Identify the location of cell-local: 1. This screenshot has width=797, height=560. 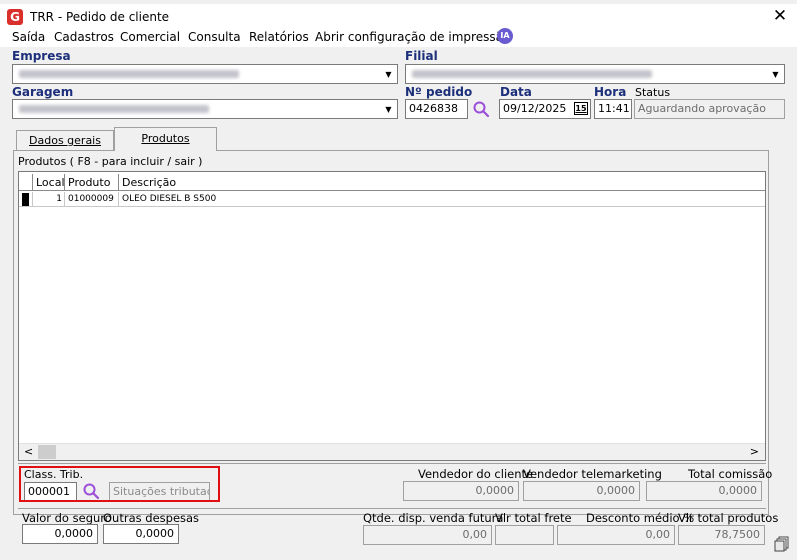
(49, 199).